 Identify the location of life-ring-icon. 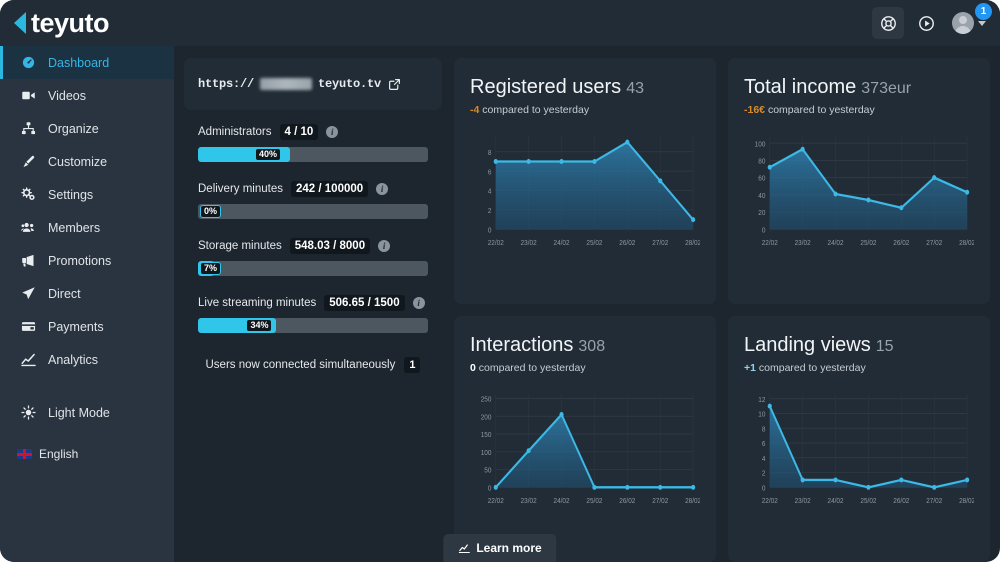
(888, 23).